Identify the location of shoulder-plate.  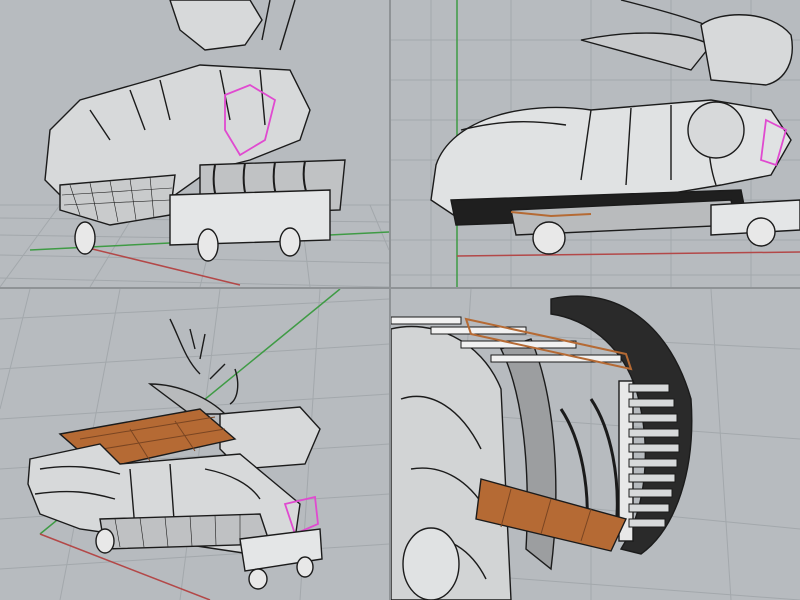
(716, 130).